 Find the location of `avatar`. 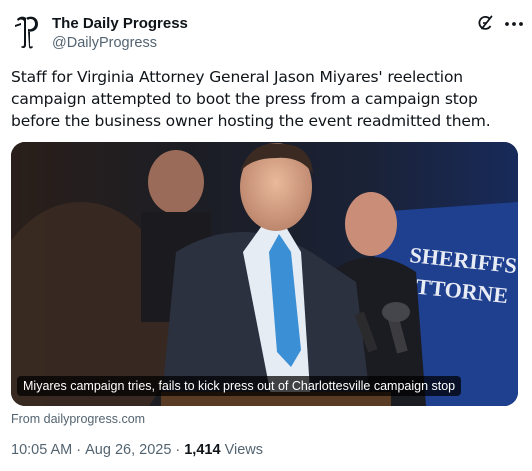

avatar is located at coordinates (27, 32).